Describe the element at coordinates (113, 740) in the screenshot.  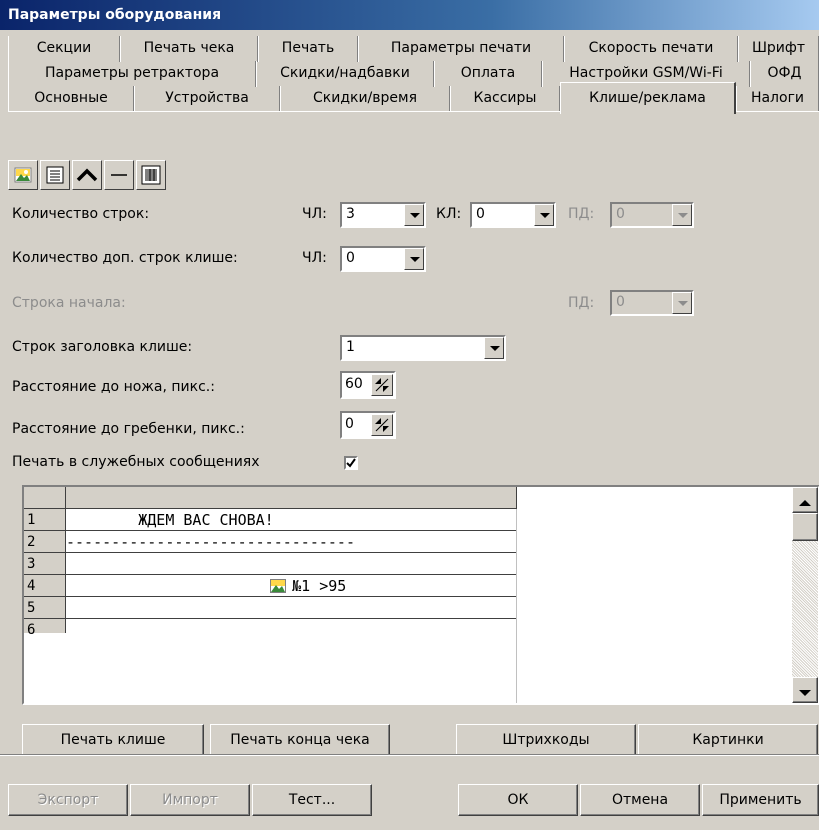
I see `print-cliche-button: Печать клише` at that location.